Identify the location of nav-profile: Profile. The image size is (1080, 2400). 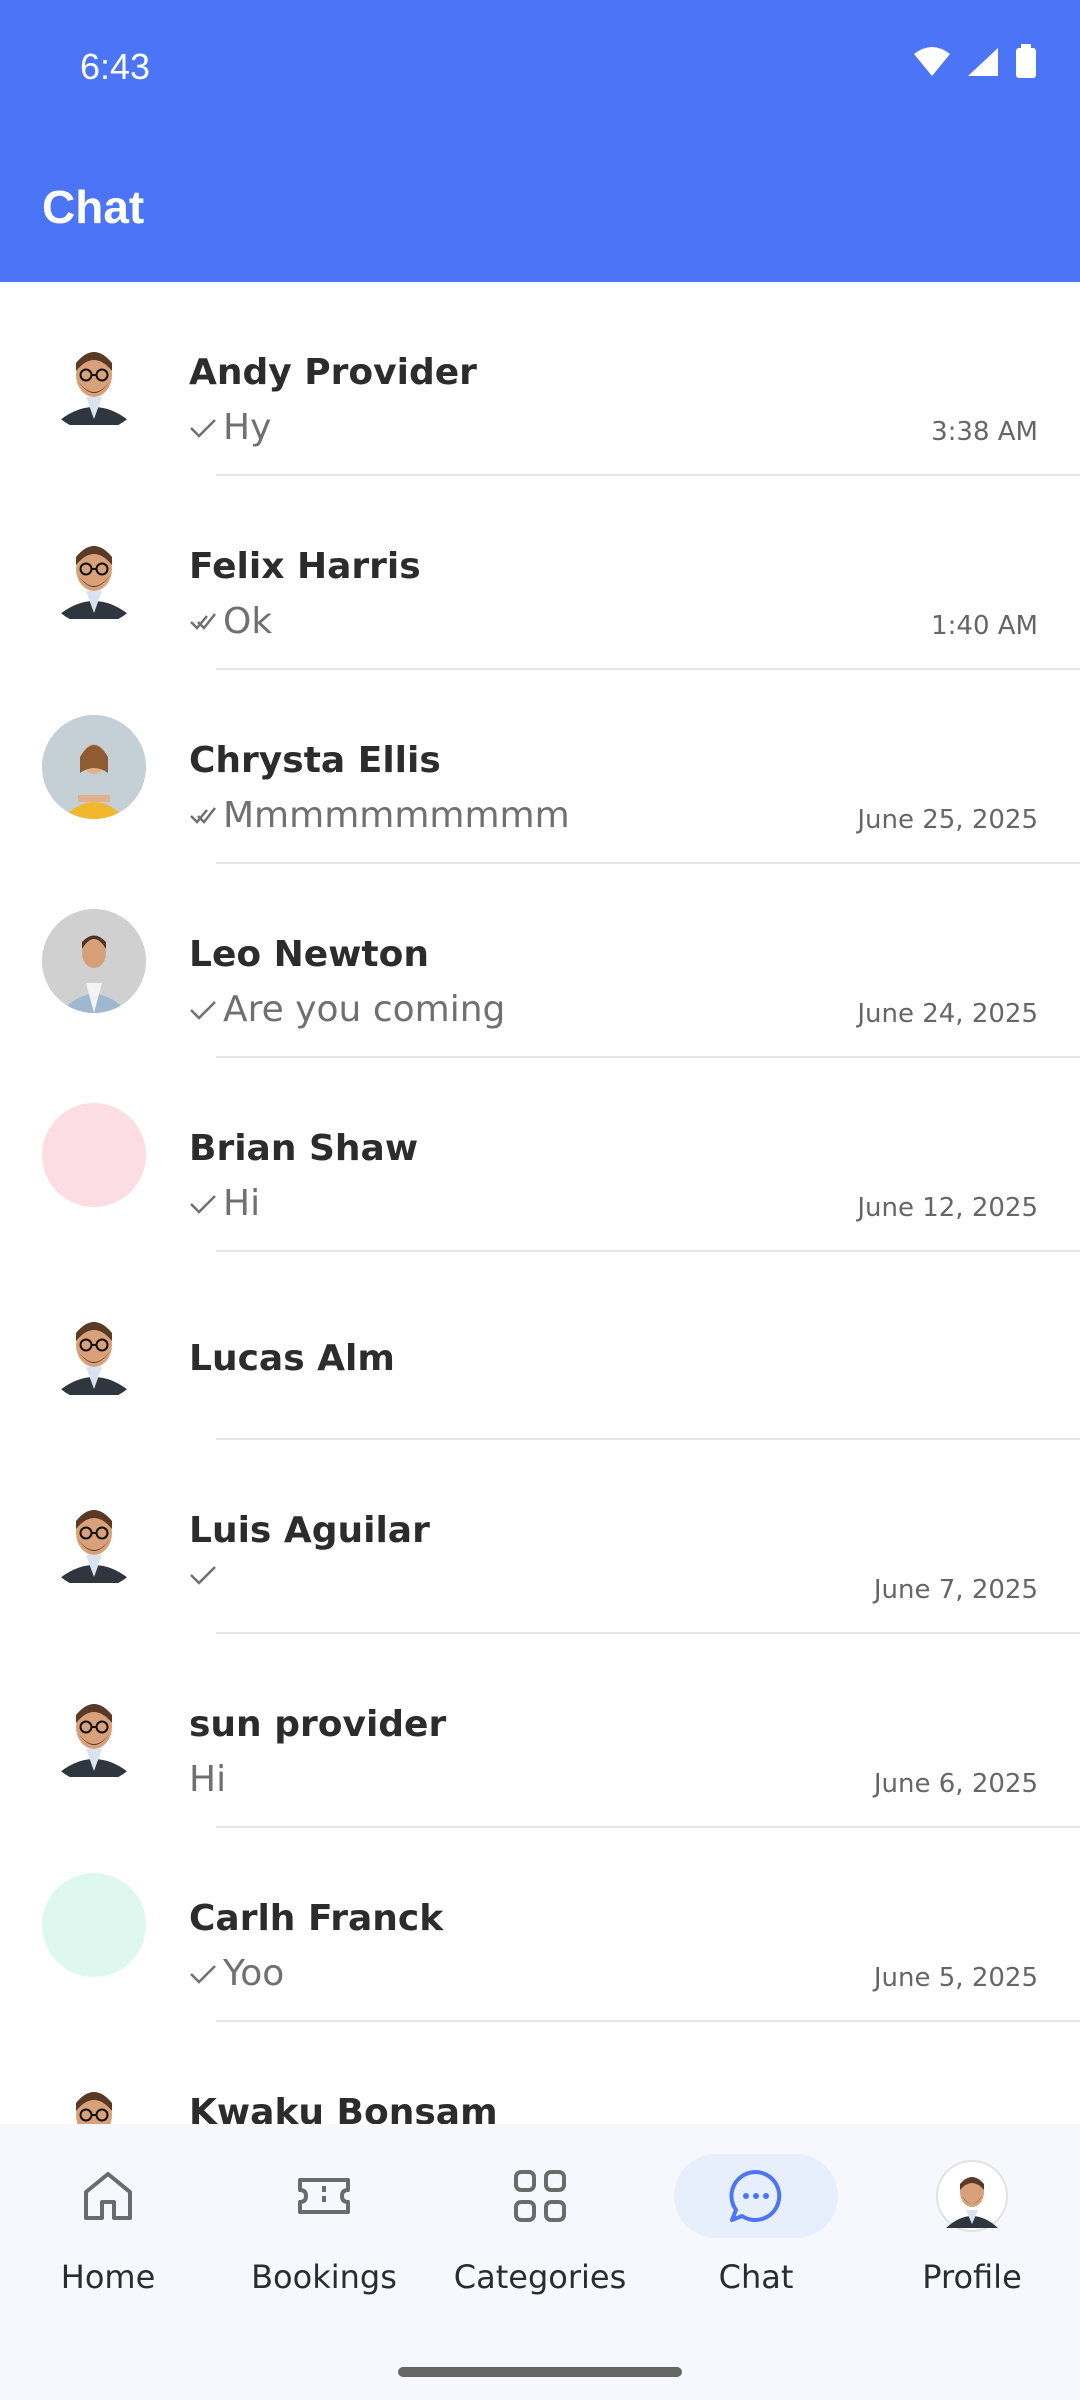
(972, 2244).